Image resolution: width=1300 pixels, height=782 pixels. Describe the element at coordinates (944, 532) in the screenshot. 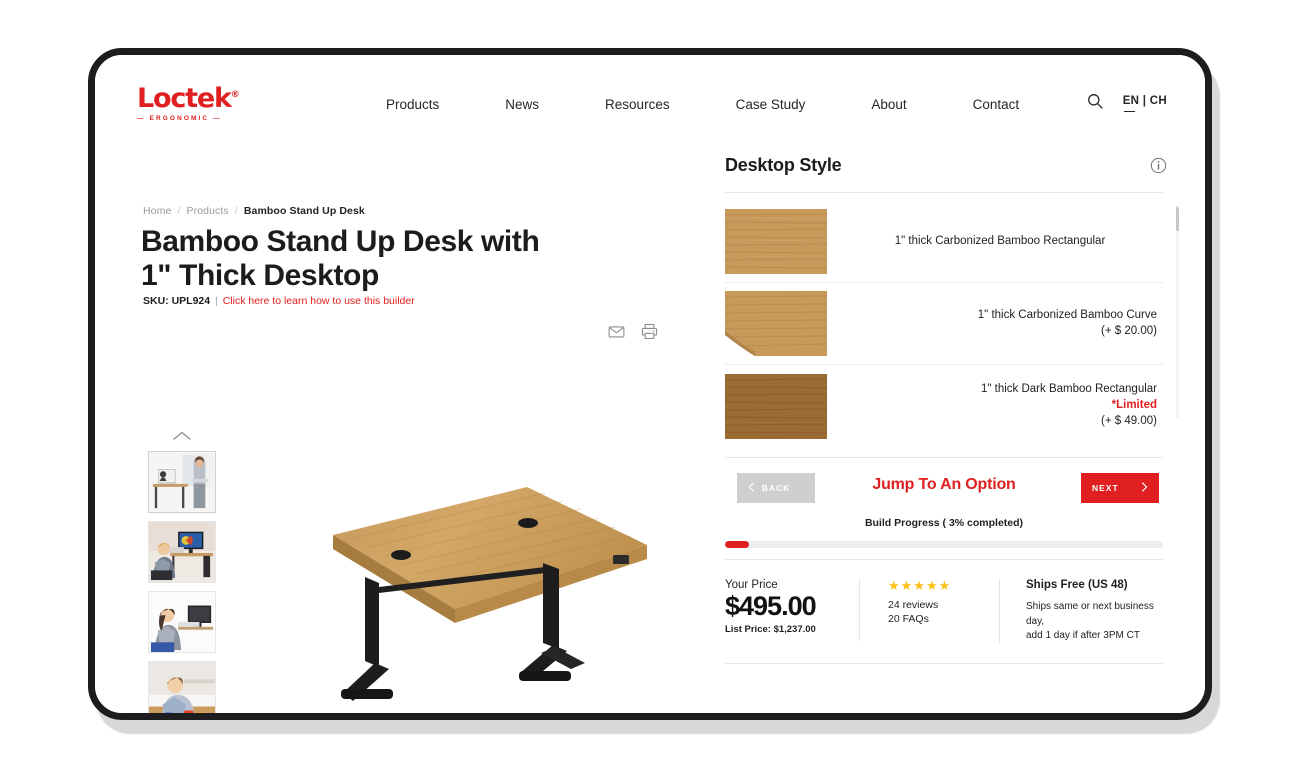

I see `build-progress: Build Progress ( 3% completed)` at that location.